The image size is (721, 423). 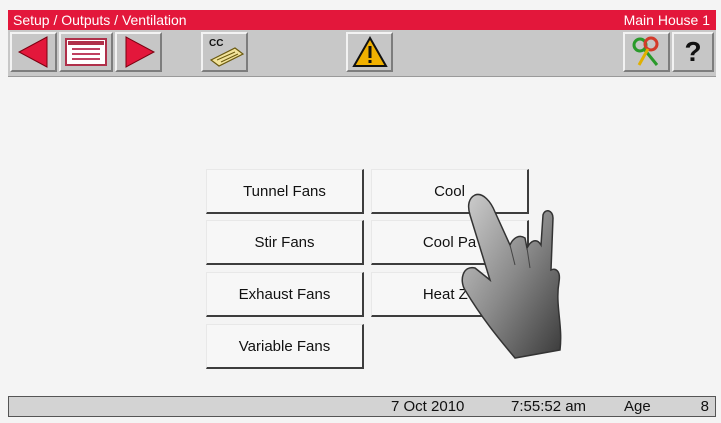 I want to click on help-icon: ?, so click(x=693, y=51).